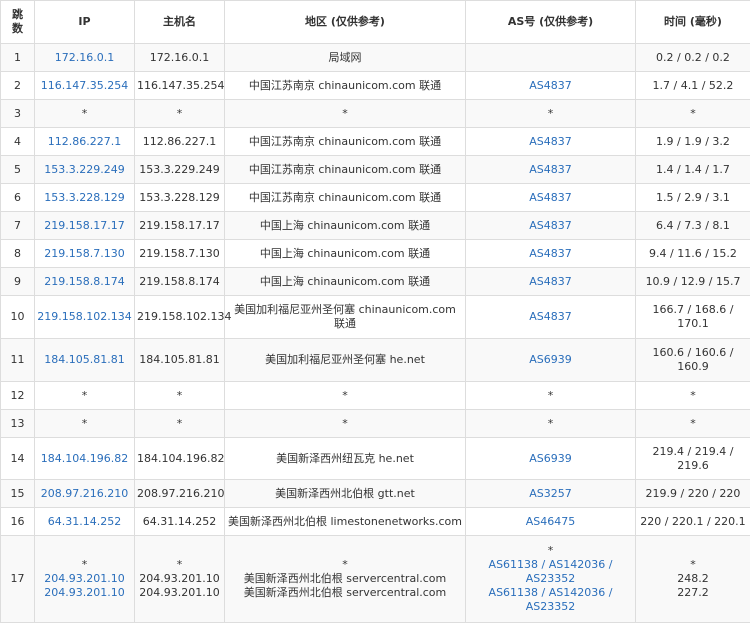  I want to click on hop-cell: 9, so click(17, 281).